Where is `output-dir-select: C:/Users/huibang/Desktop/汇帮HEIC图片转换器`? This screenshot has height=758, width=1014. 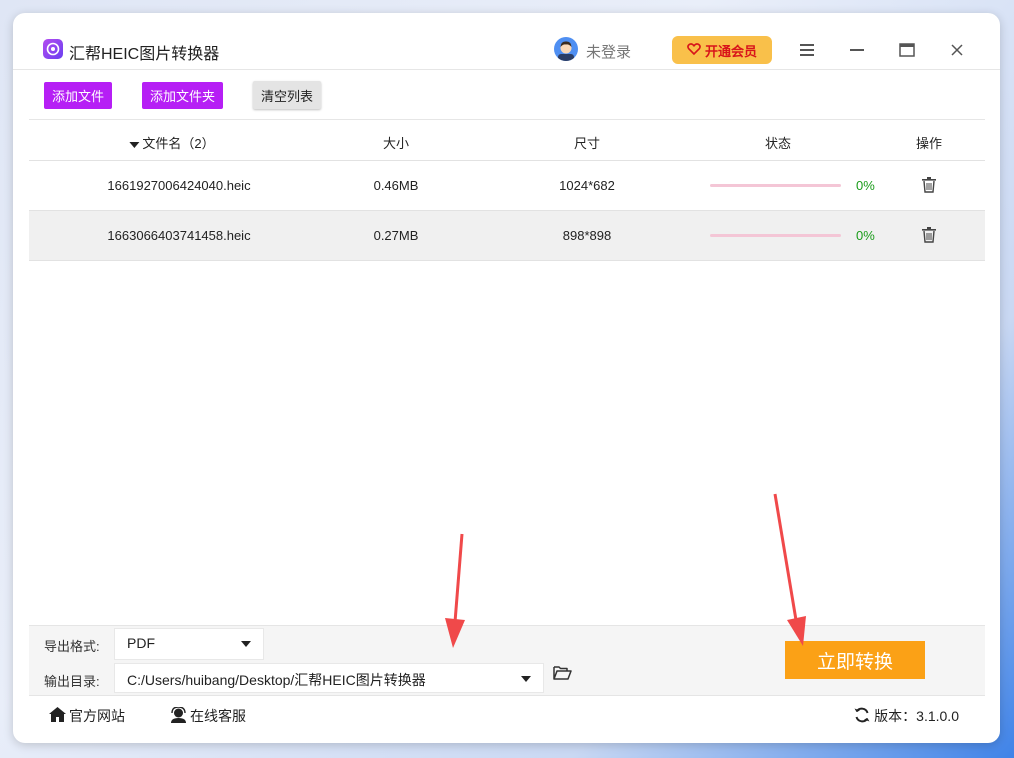
output-dir-select: C:/Users/huibang/Desktop/汇帮HEIC图片转换器 is located at coordinates (329, 678).